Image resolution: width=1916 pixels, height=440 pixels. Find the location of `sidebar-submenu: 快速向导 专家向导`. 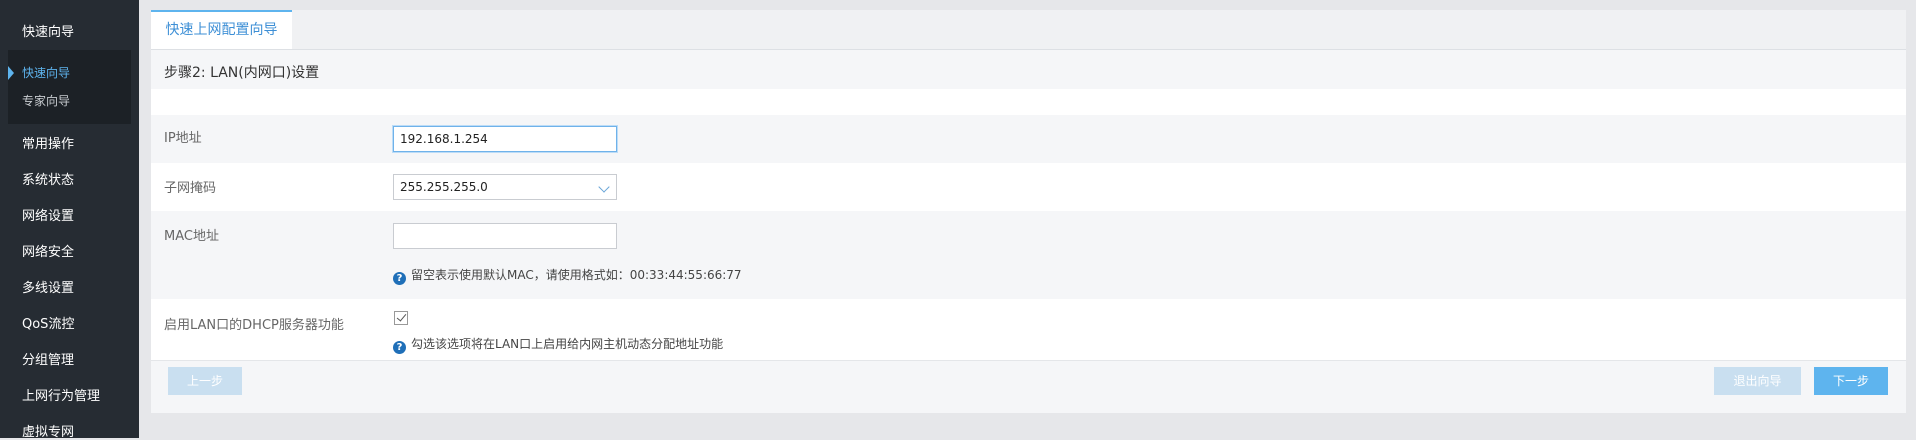

sidebar-submenu: 快速向导 专家向导 is located at coordinates (69, 87).